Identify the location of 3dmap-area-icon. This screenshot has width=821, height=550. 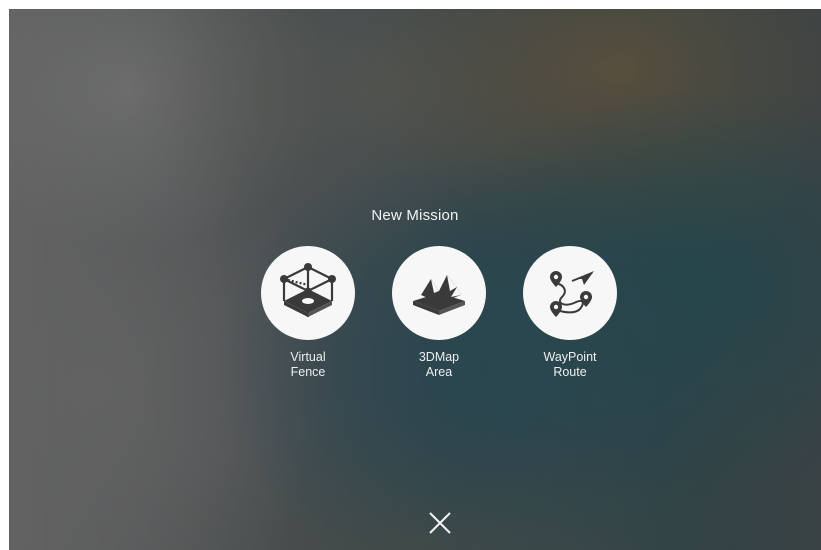
(439, 295).